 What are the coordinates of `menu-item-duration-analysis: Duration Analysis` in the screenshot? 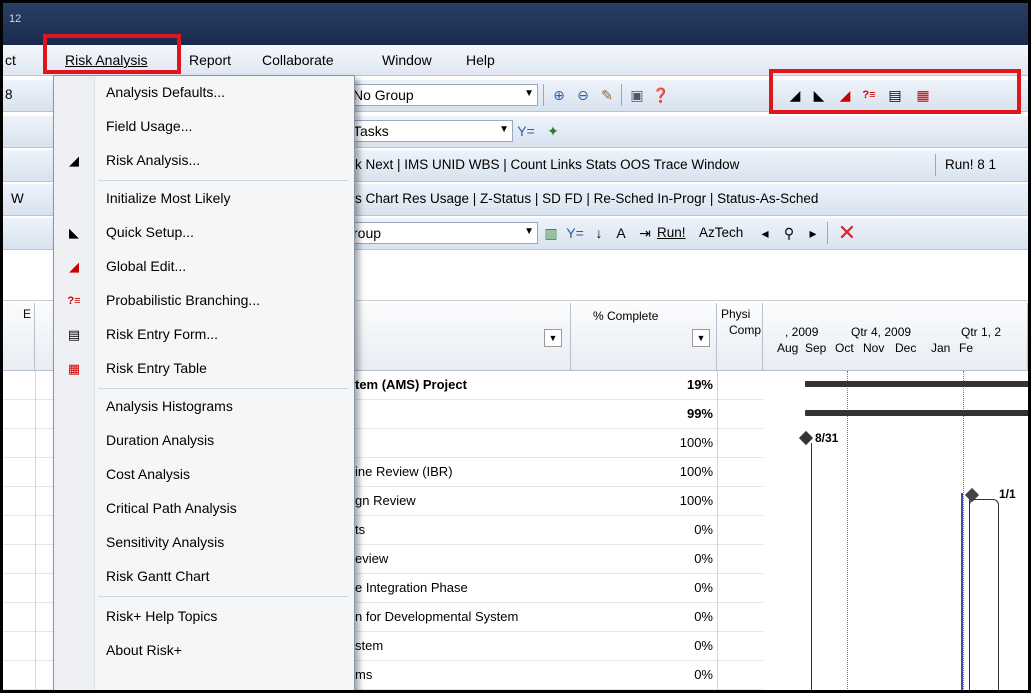 It's located at (204, 441).